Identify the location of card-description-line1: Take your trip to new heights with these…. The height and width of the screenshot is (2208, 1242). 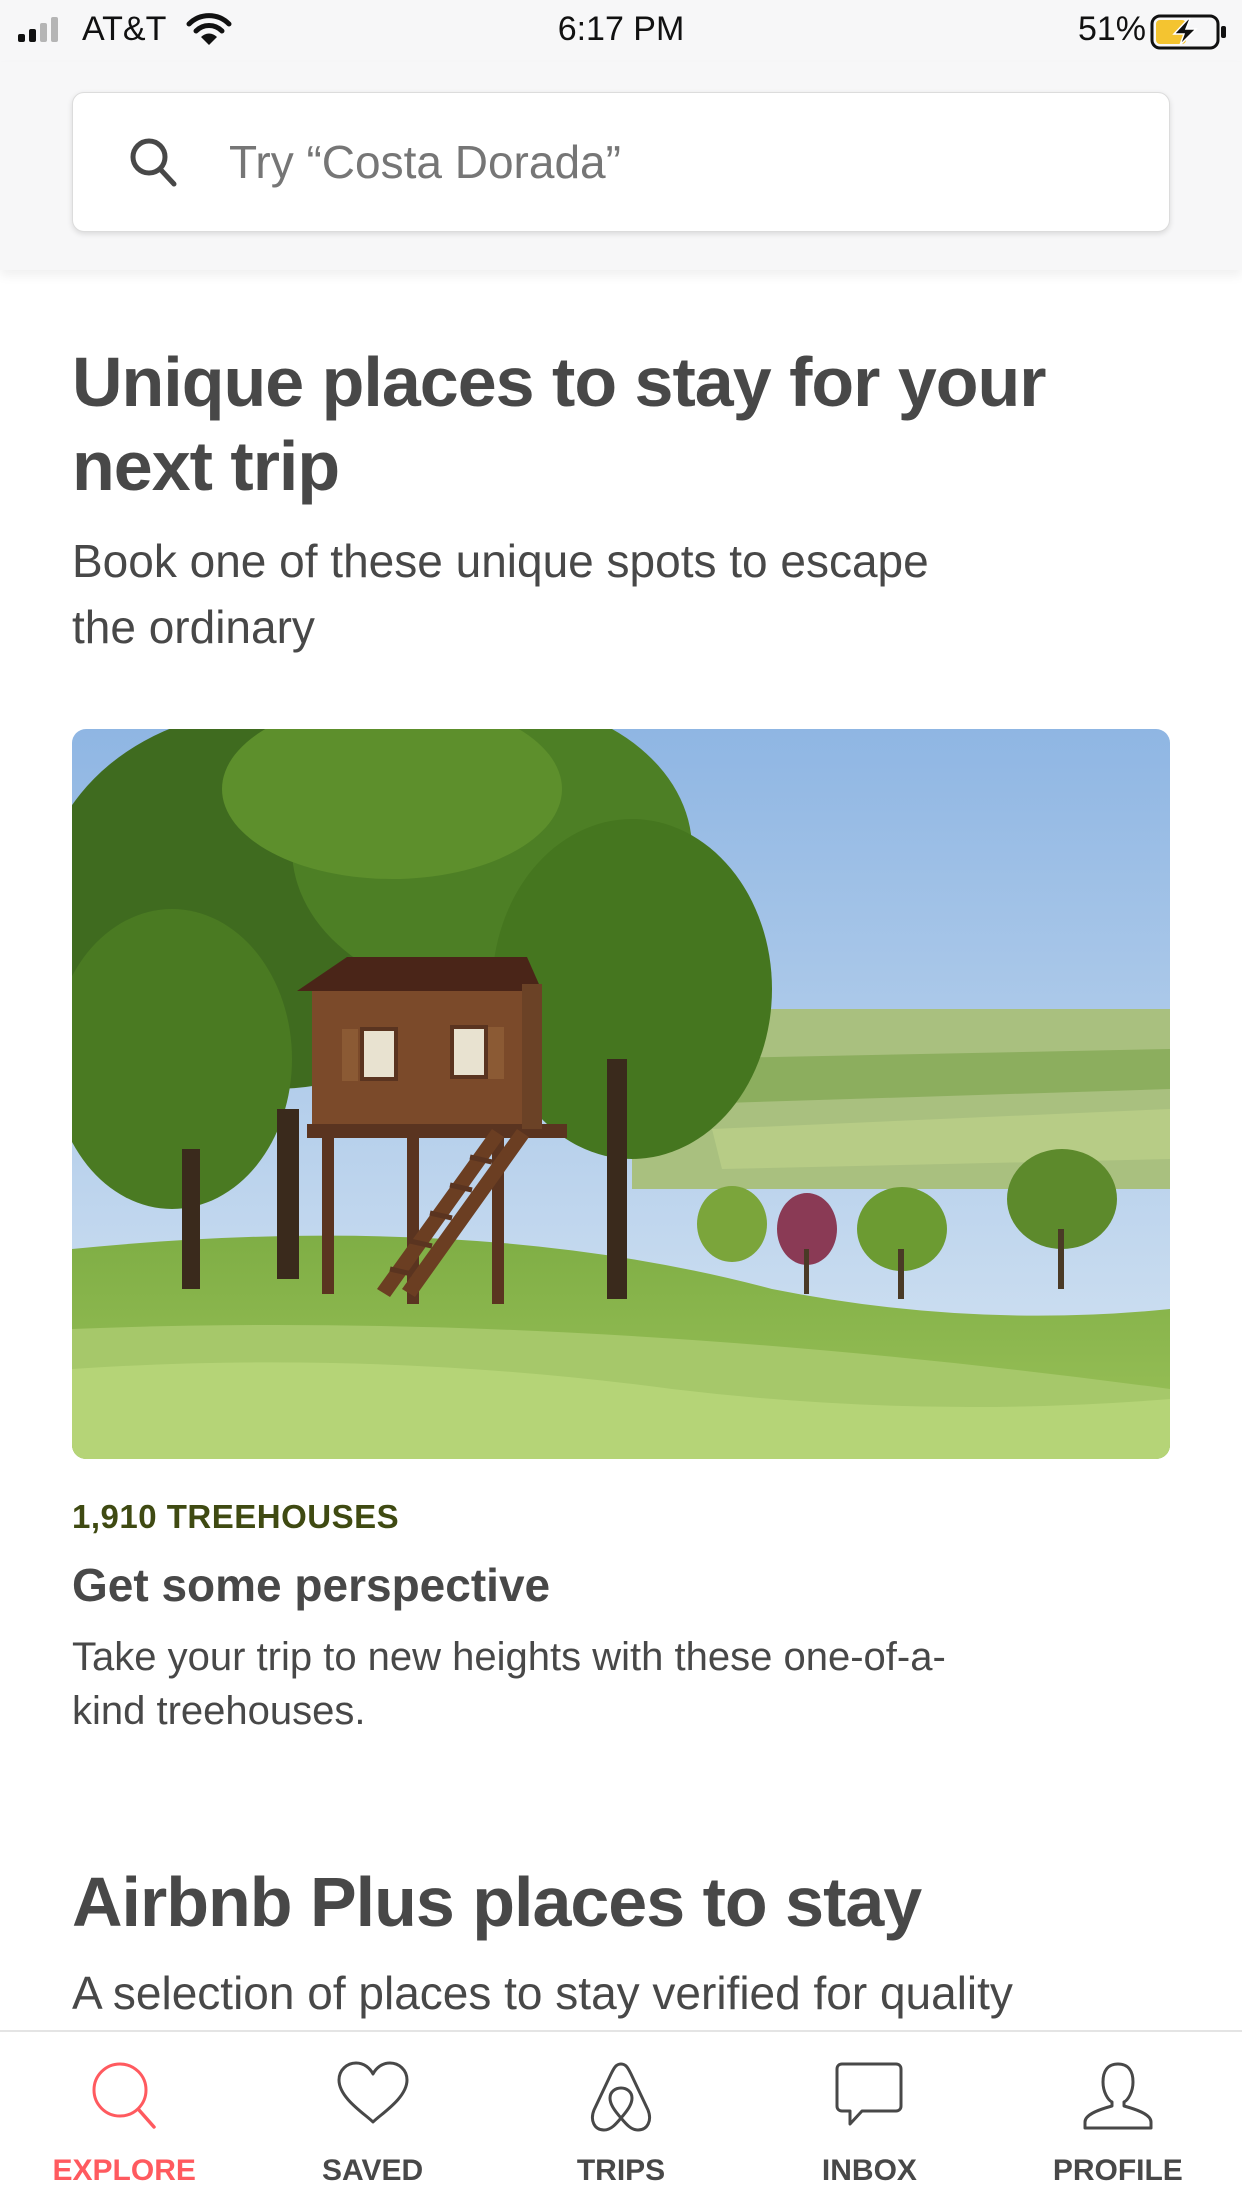
(509, 1657).